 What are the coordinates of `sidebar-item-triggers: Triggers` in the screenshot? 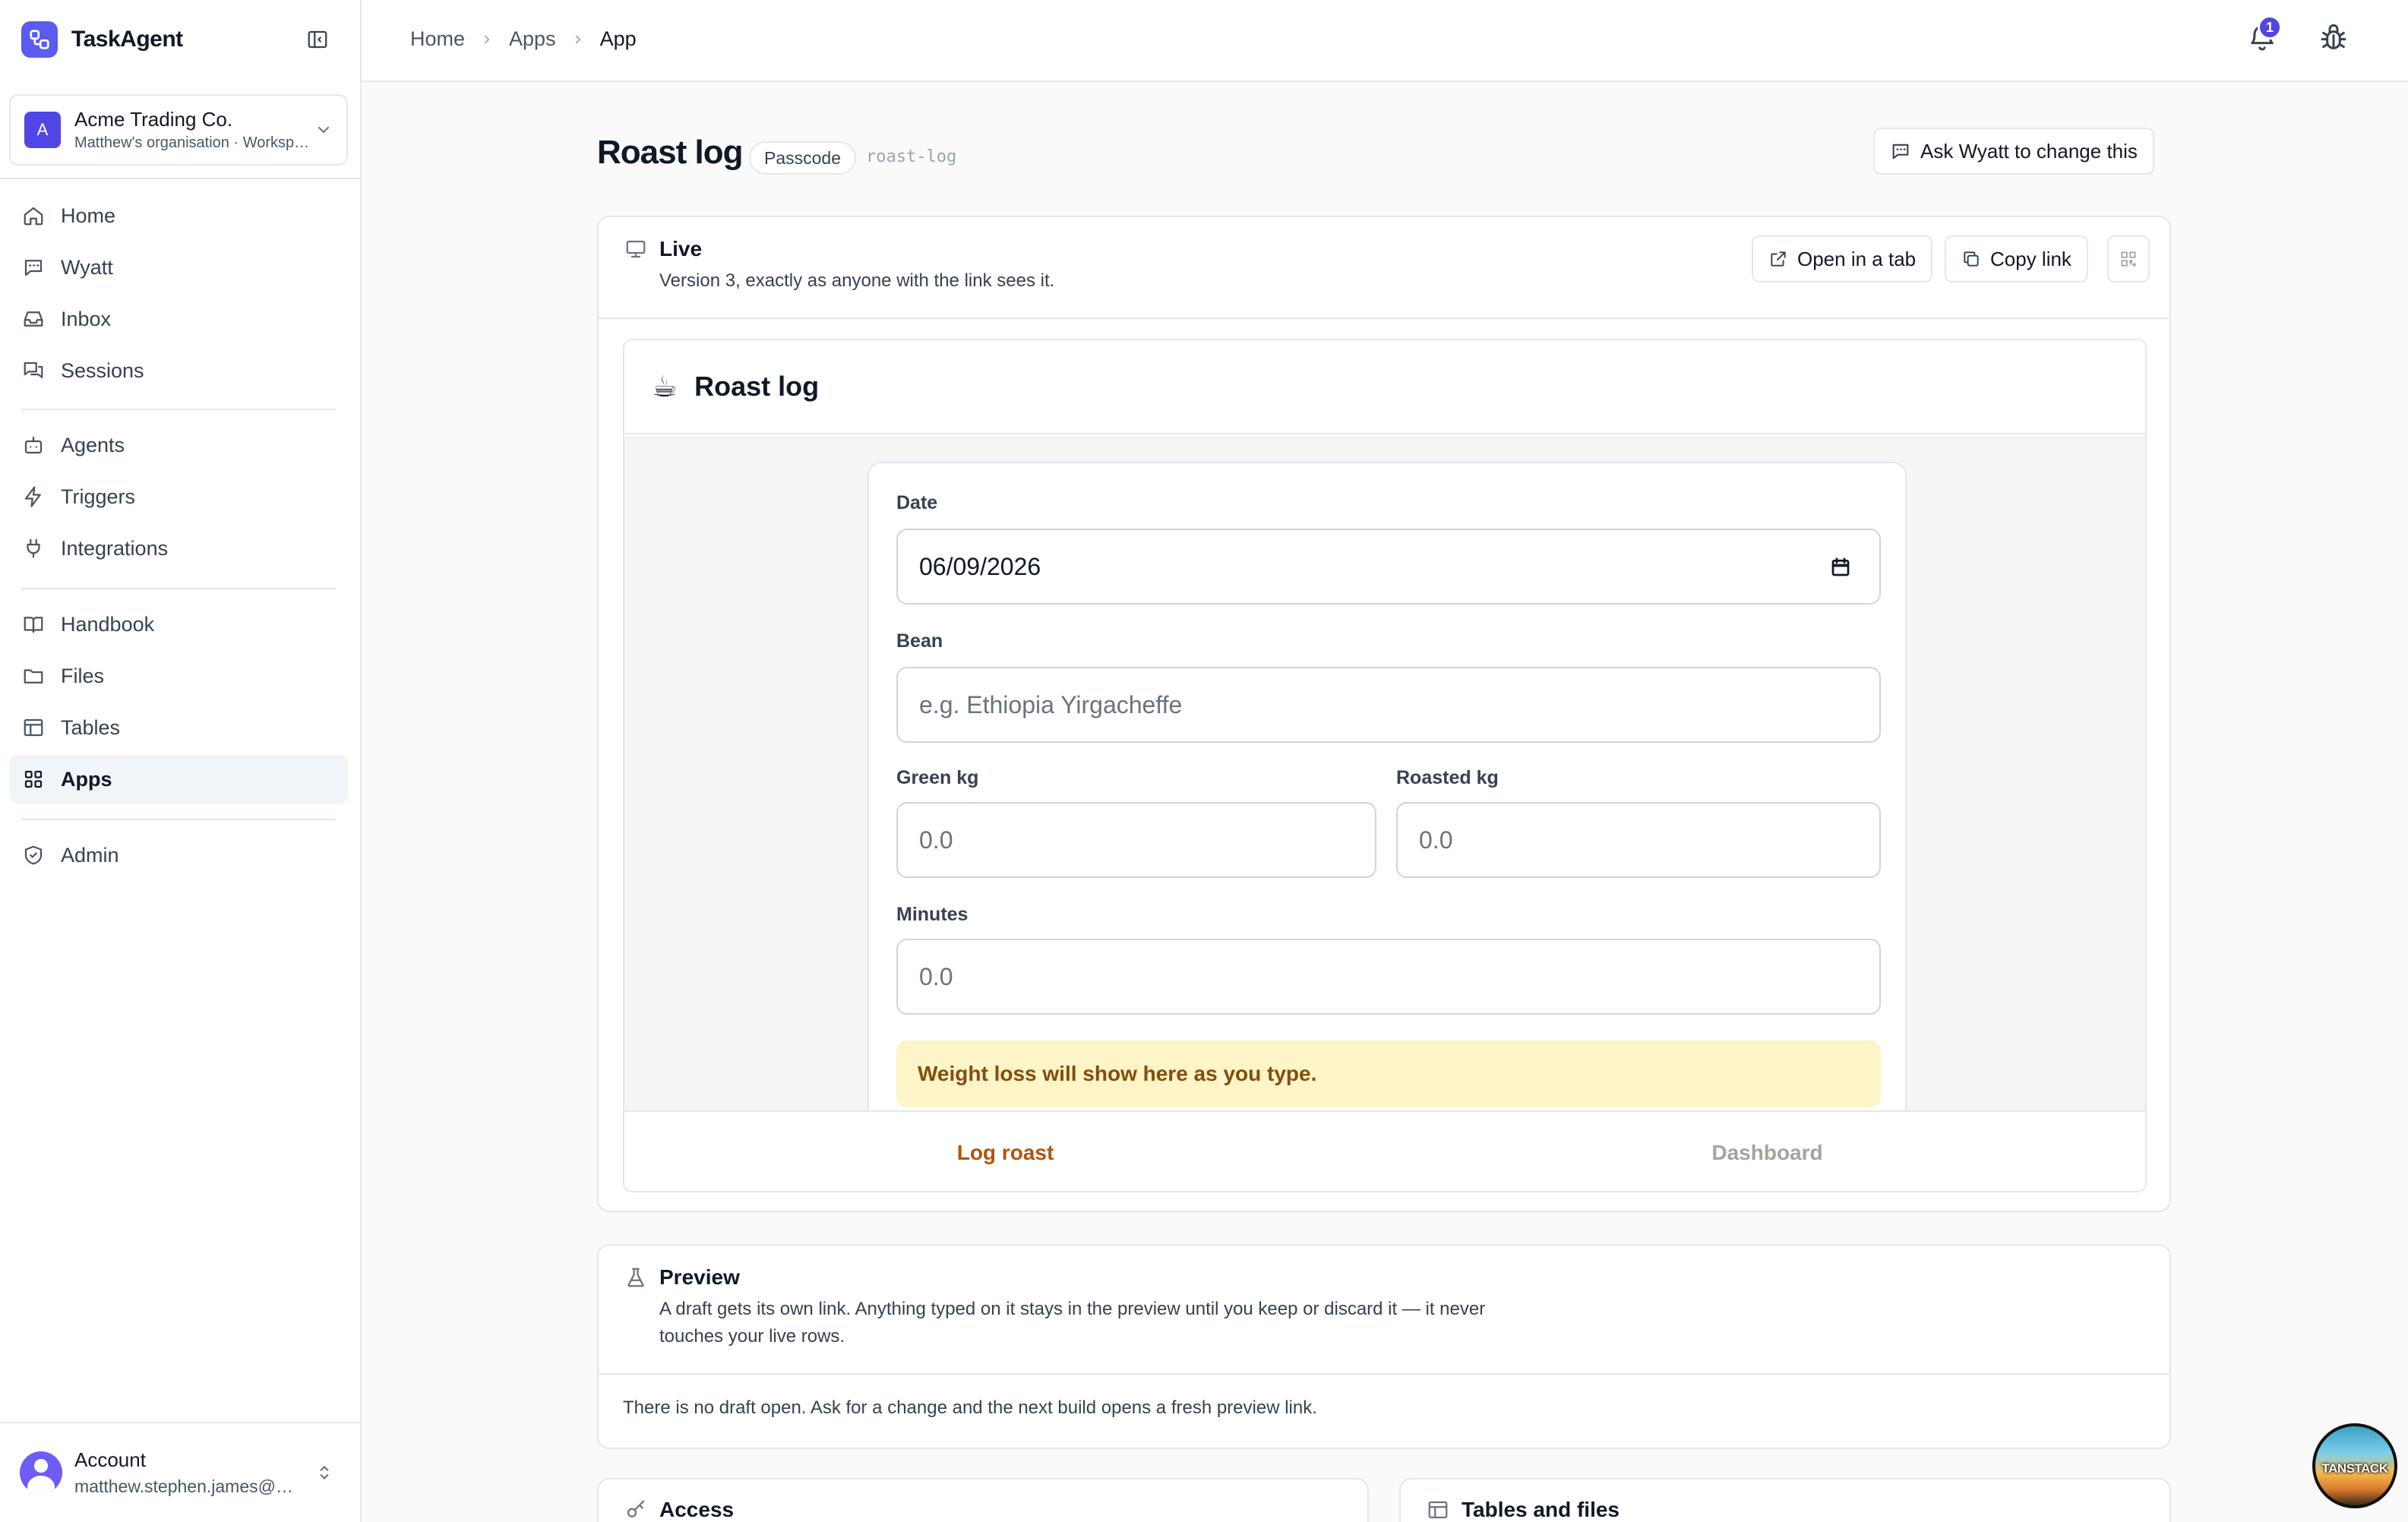 It's located at (178, 496).